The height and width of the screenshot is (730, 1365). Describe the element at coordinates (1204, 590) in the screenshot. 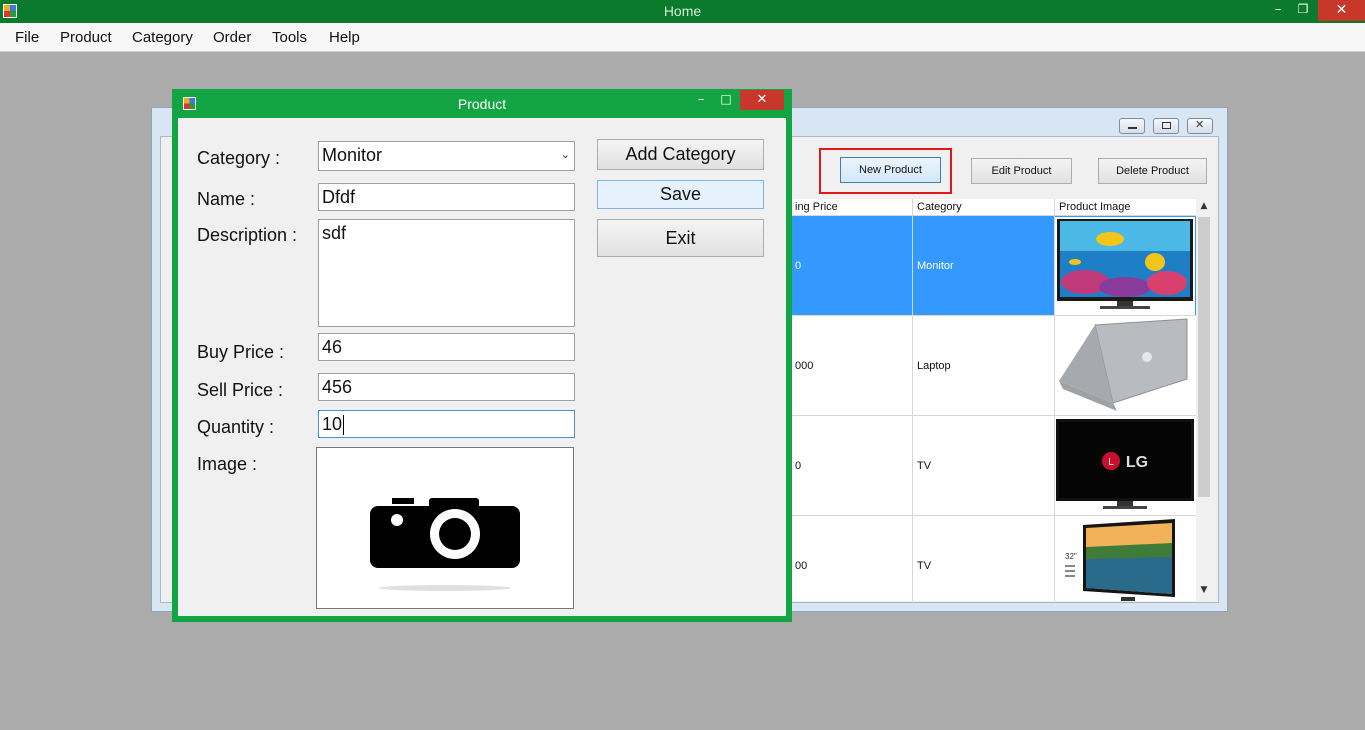

I see `scroll-down-icon: ▼` at that location.